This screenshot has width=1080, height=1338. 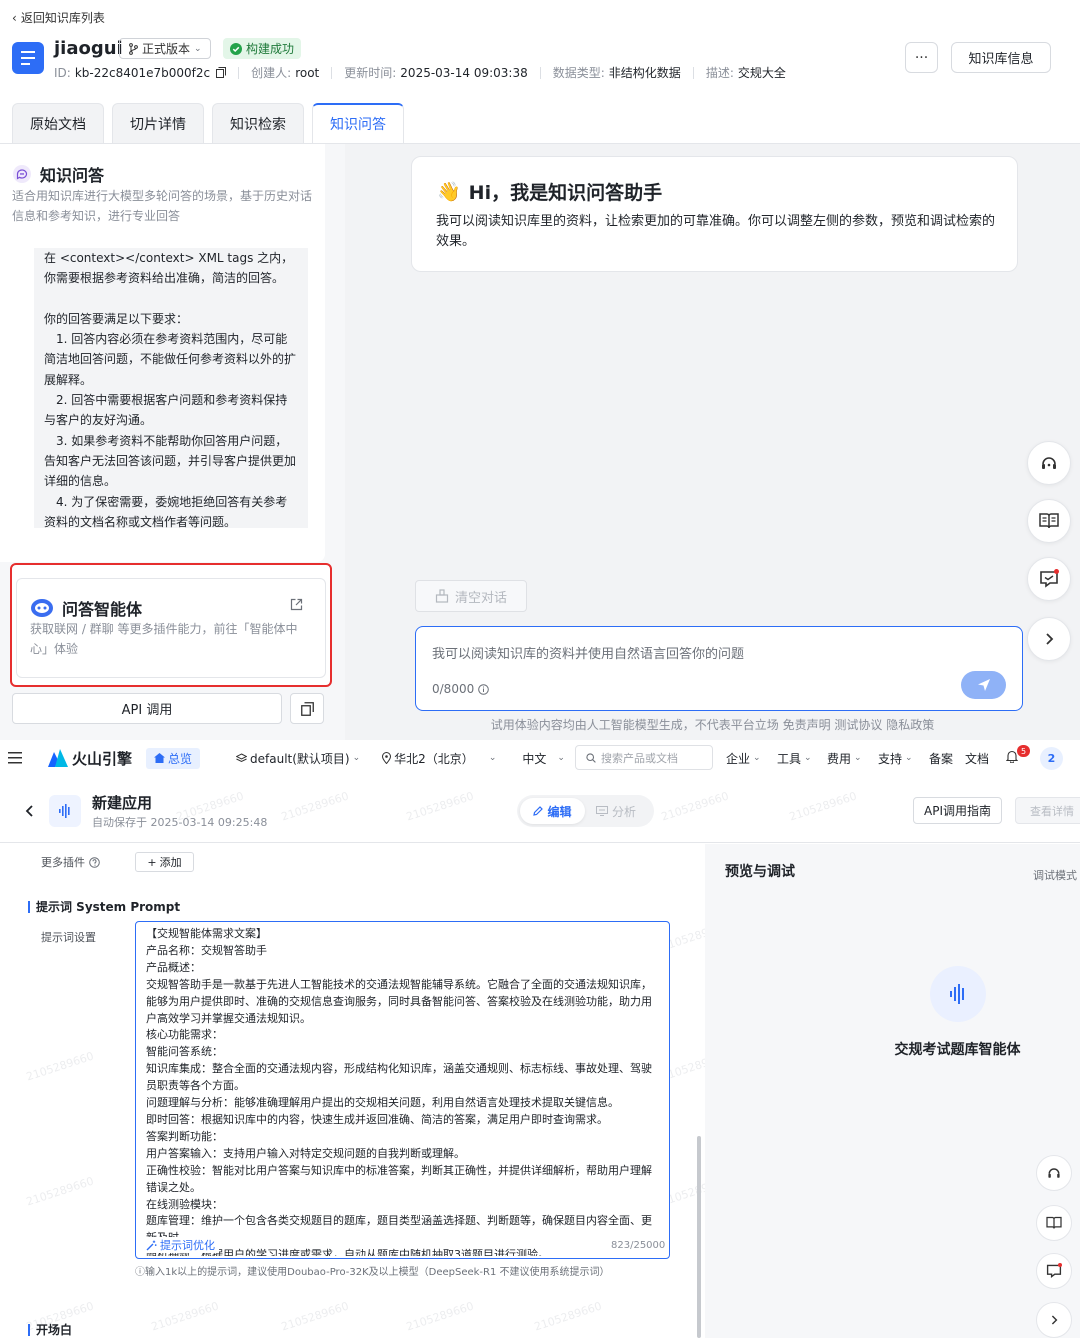 What do you see at coordinates (142, 72) in the screenshot?
I see `kb-id: kb-22c8401e7b000f2c` at bounding box center [142, 72].